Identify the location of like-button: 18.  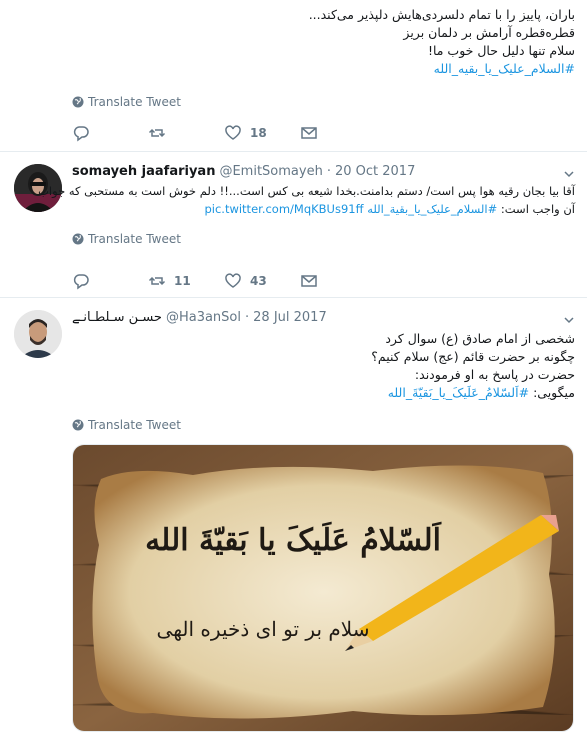
(262, 133).